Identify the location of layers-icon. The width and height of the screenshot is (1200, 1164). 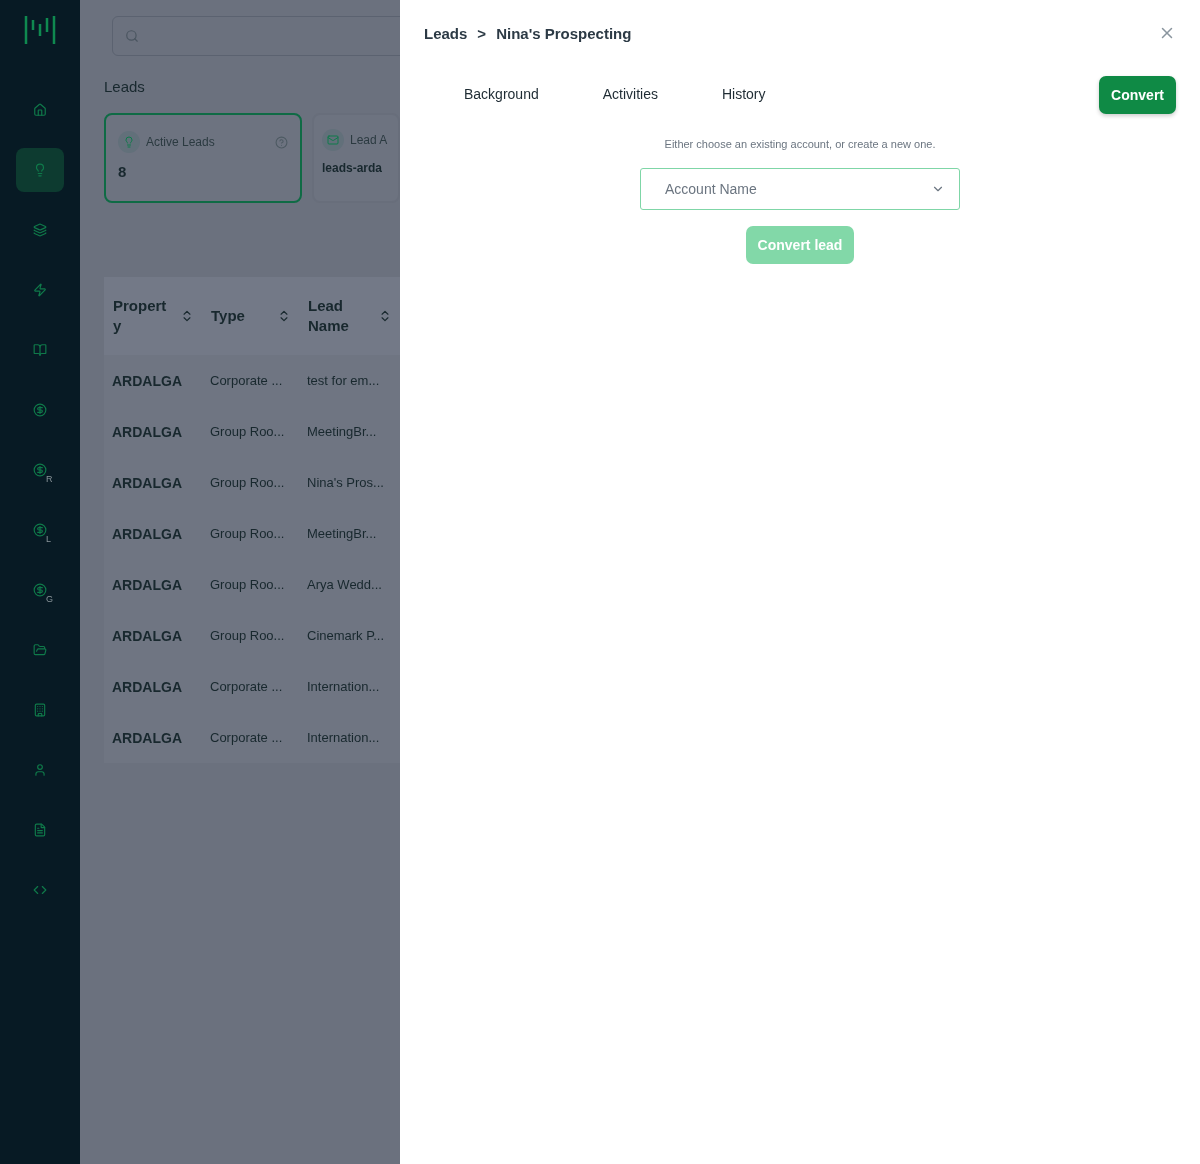
(40, 230).